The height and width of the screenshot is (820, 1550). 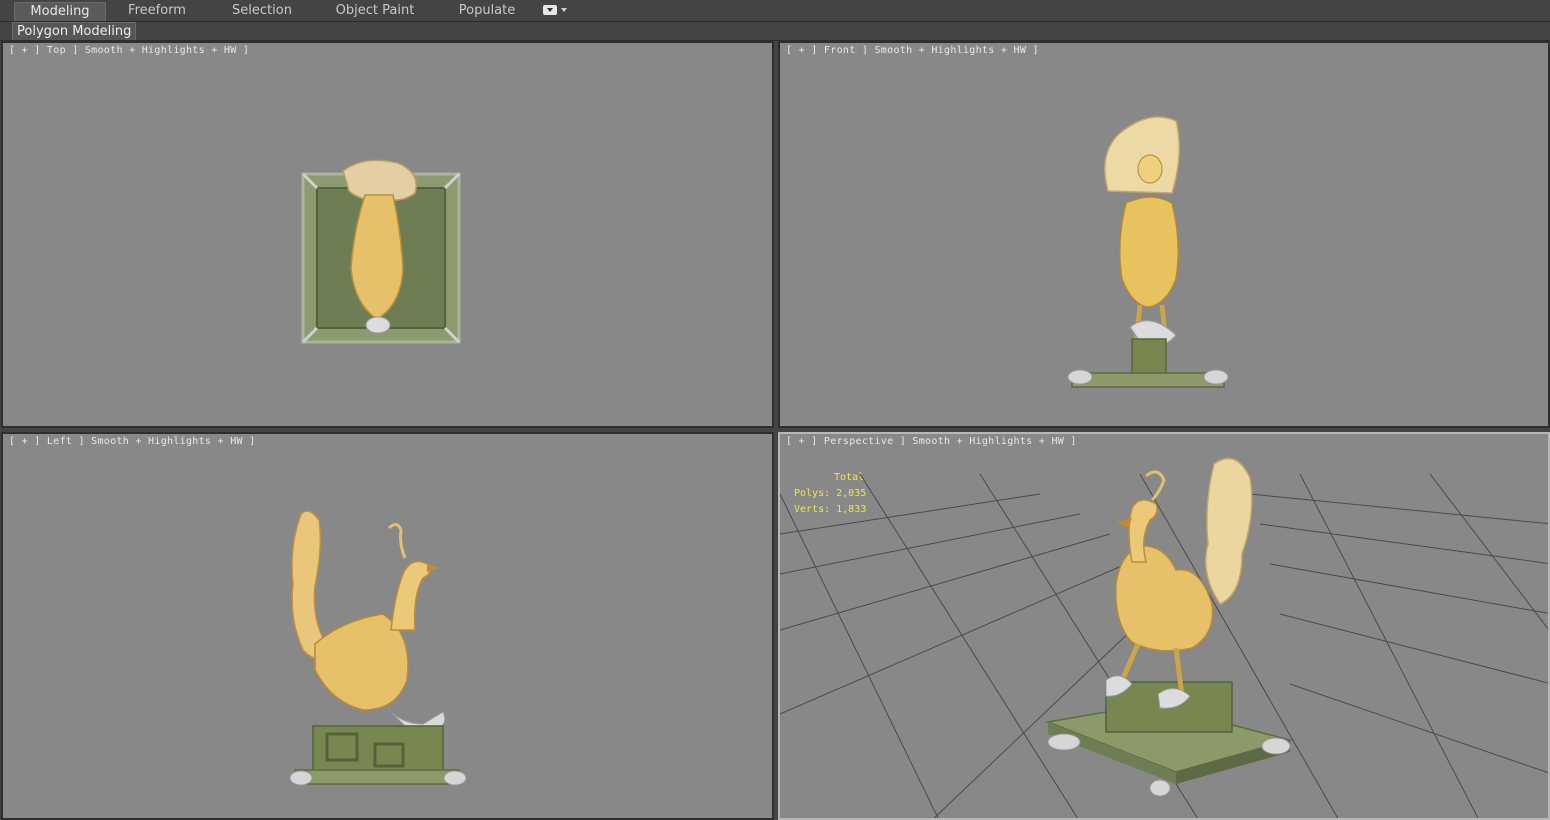 I want to click on ribbon-toggle-icon, so click(x=550, y=10).